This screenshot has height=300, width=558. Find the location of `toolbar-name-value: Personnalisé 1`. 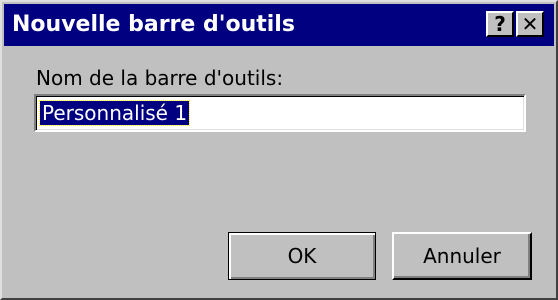

toolbar-name-value: Personnalisé 1 is located at coordinates (114, 113).